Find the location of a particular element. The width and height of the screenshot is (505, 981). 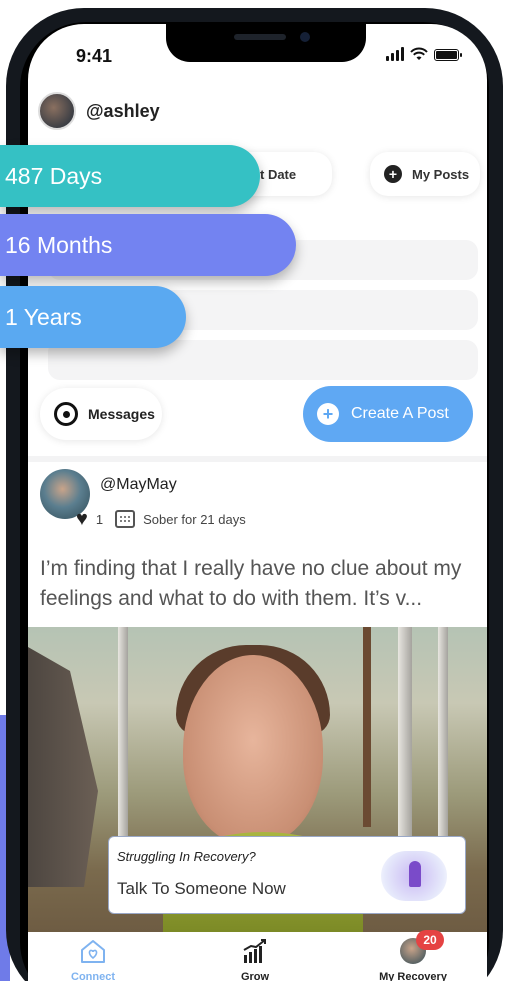

heart-icon: ♥ is located at coordinates (82, 519).